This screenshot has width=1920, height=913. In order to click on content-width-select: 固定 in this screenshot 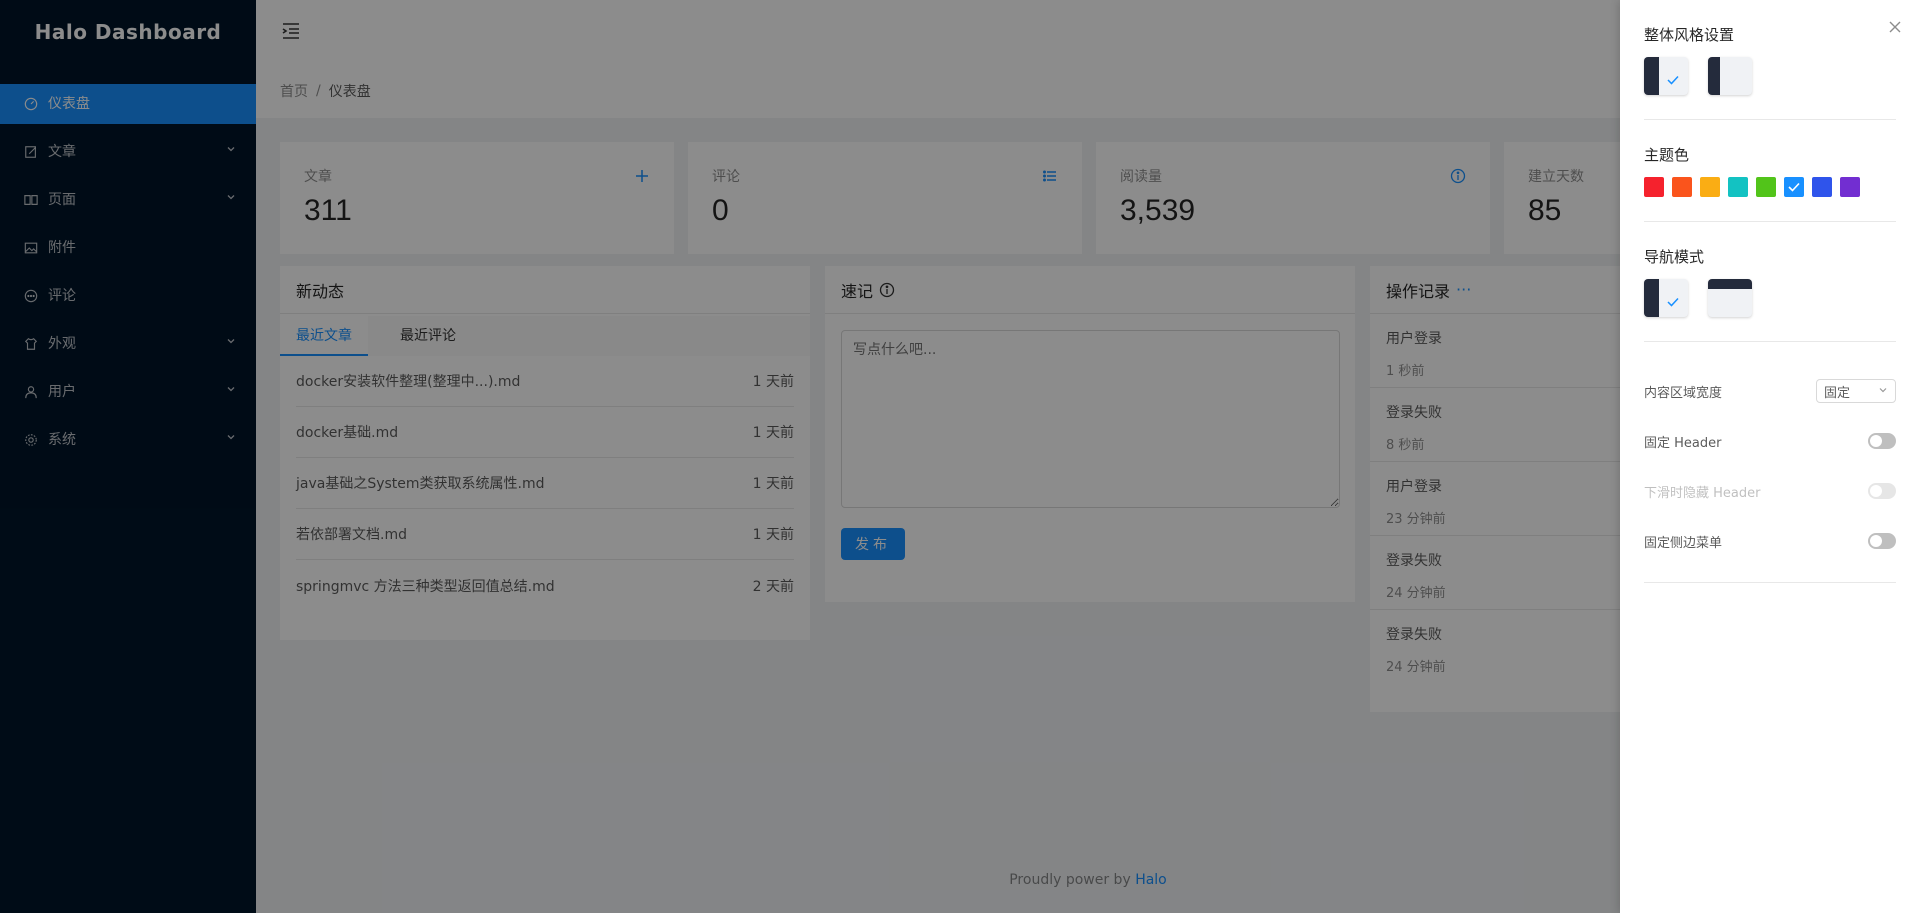, I will do `click(1856, 391)`.